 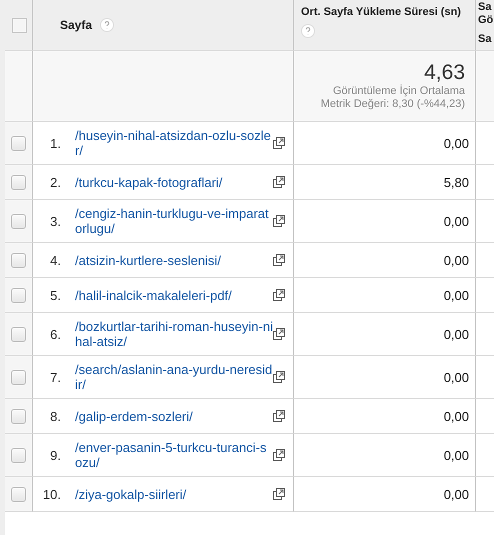 I want to click on column-header: Gö, so click(x=486, y=20).